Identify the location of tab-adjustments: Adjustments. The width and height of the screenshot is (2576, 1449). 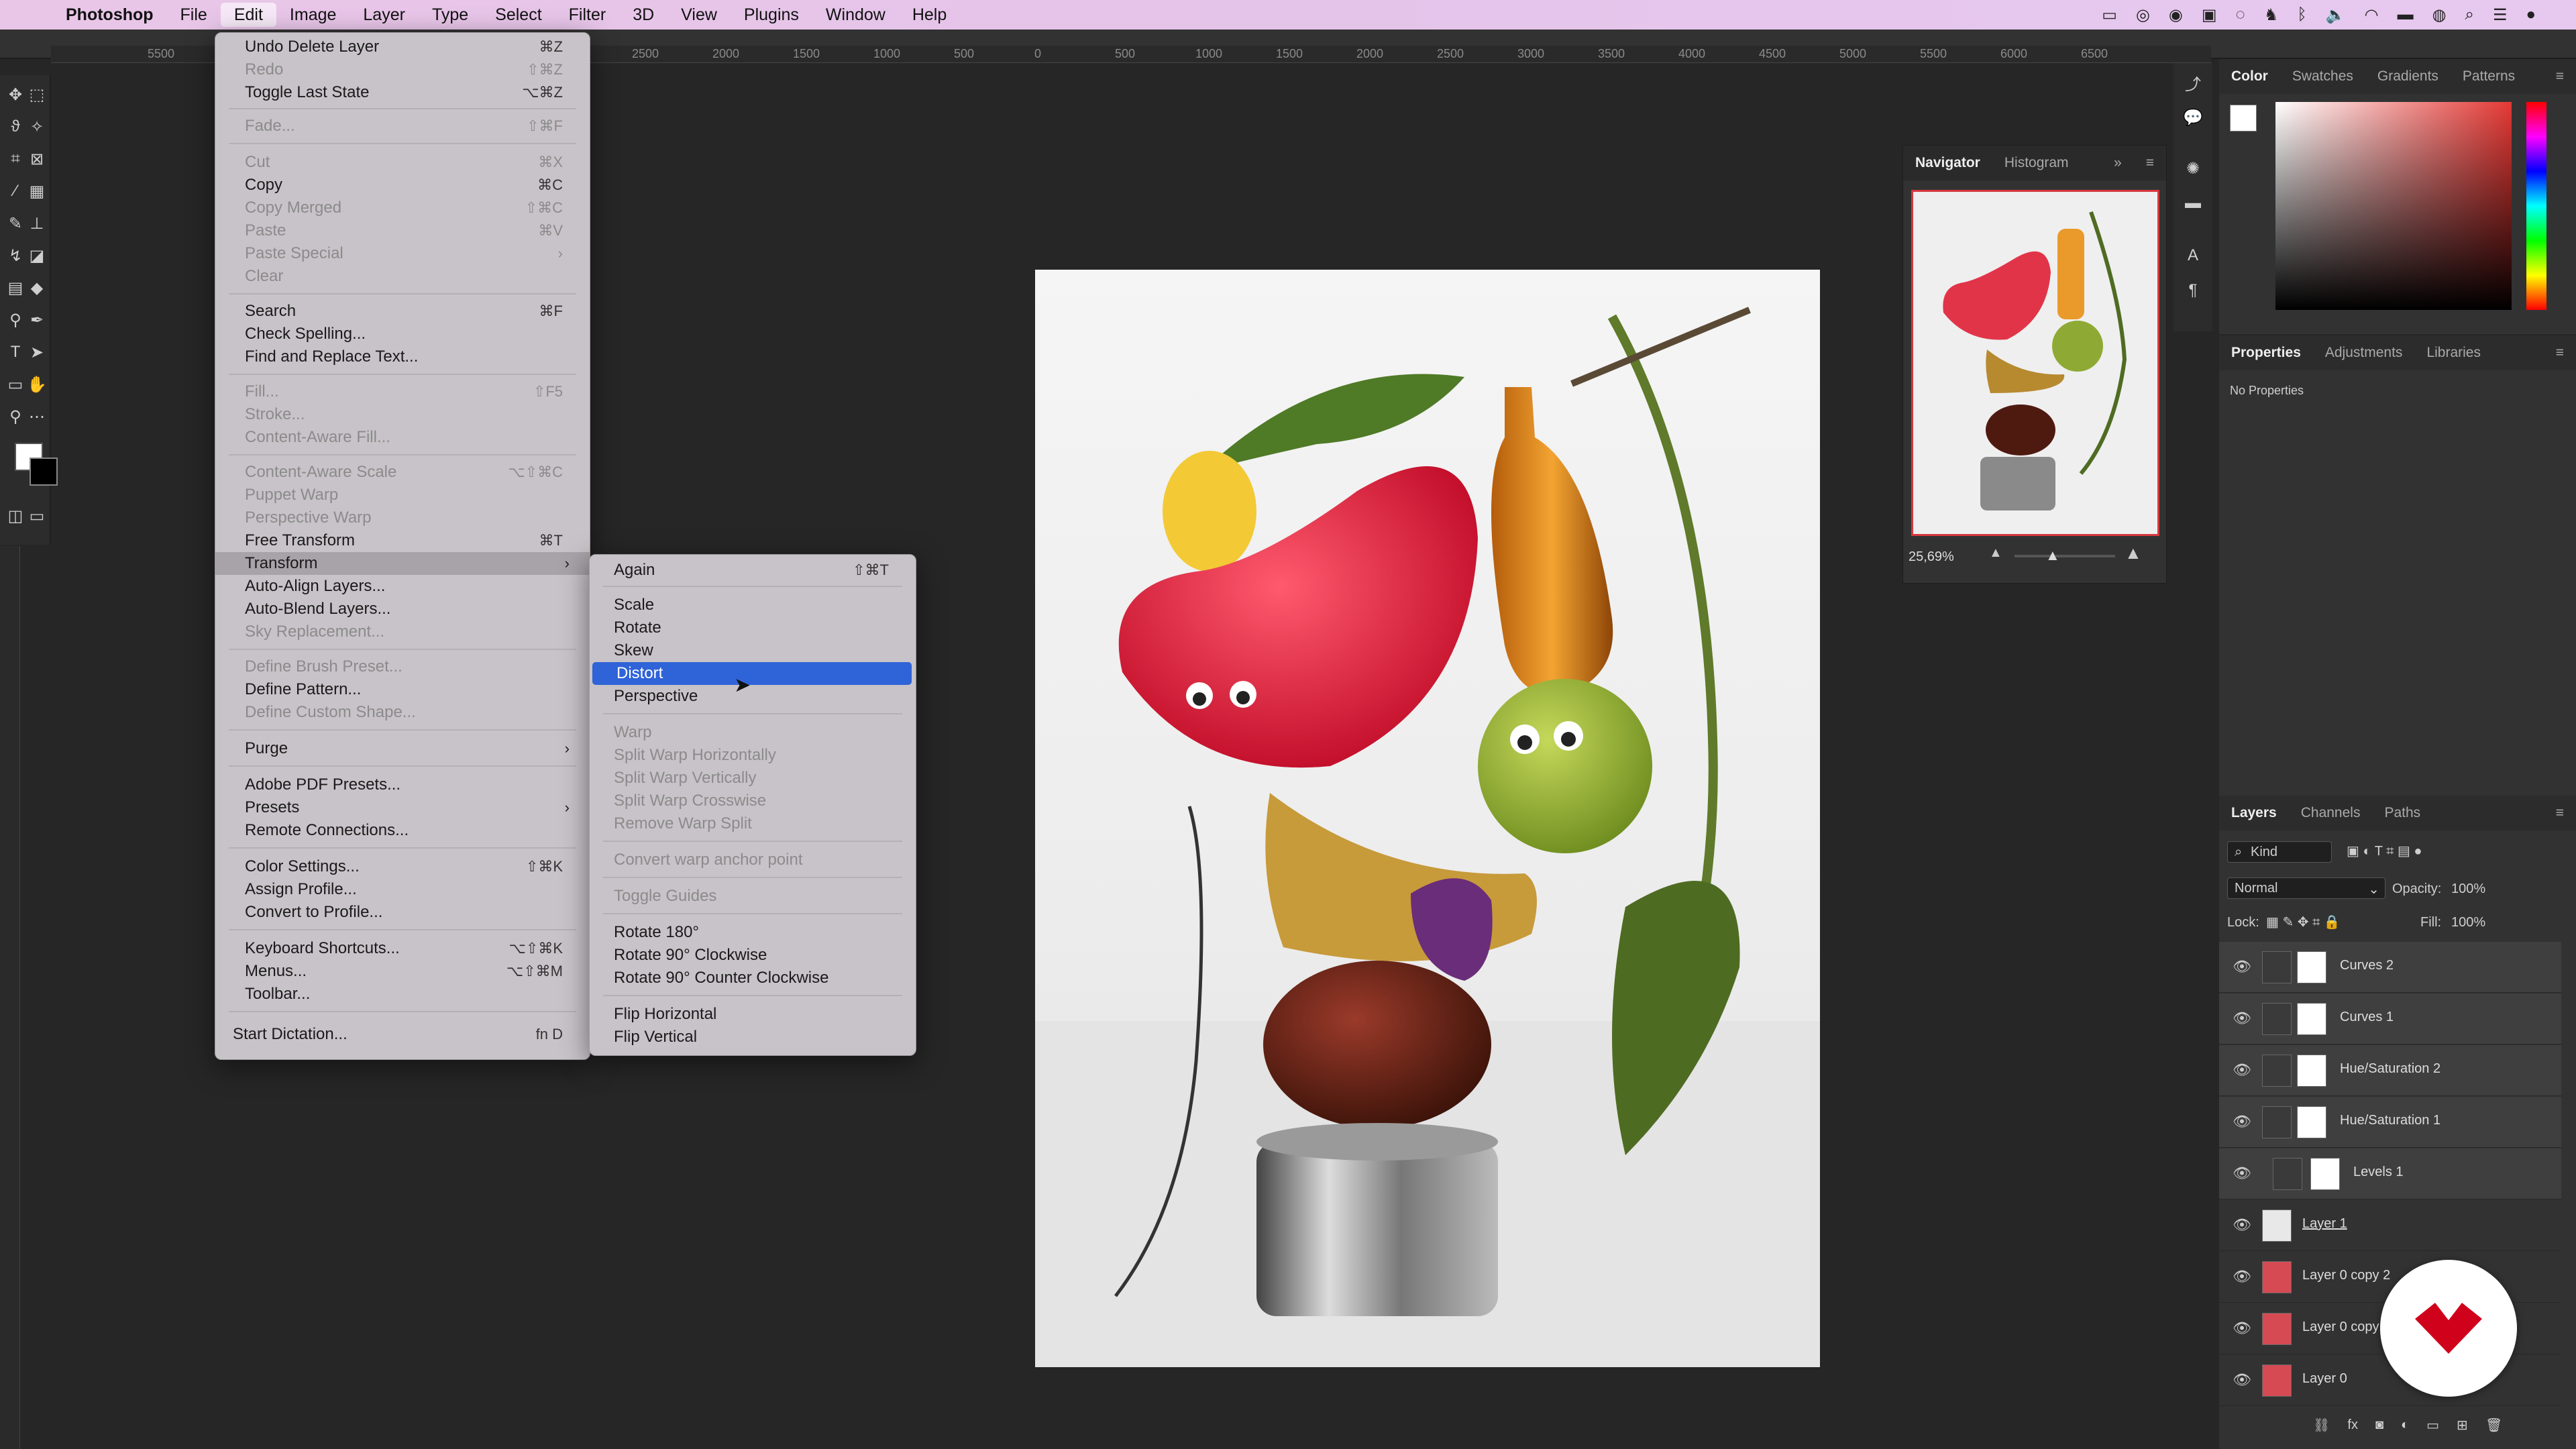
(2364, 353).